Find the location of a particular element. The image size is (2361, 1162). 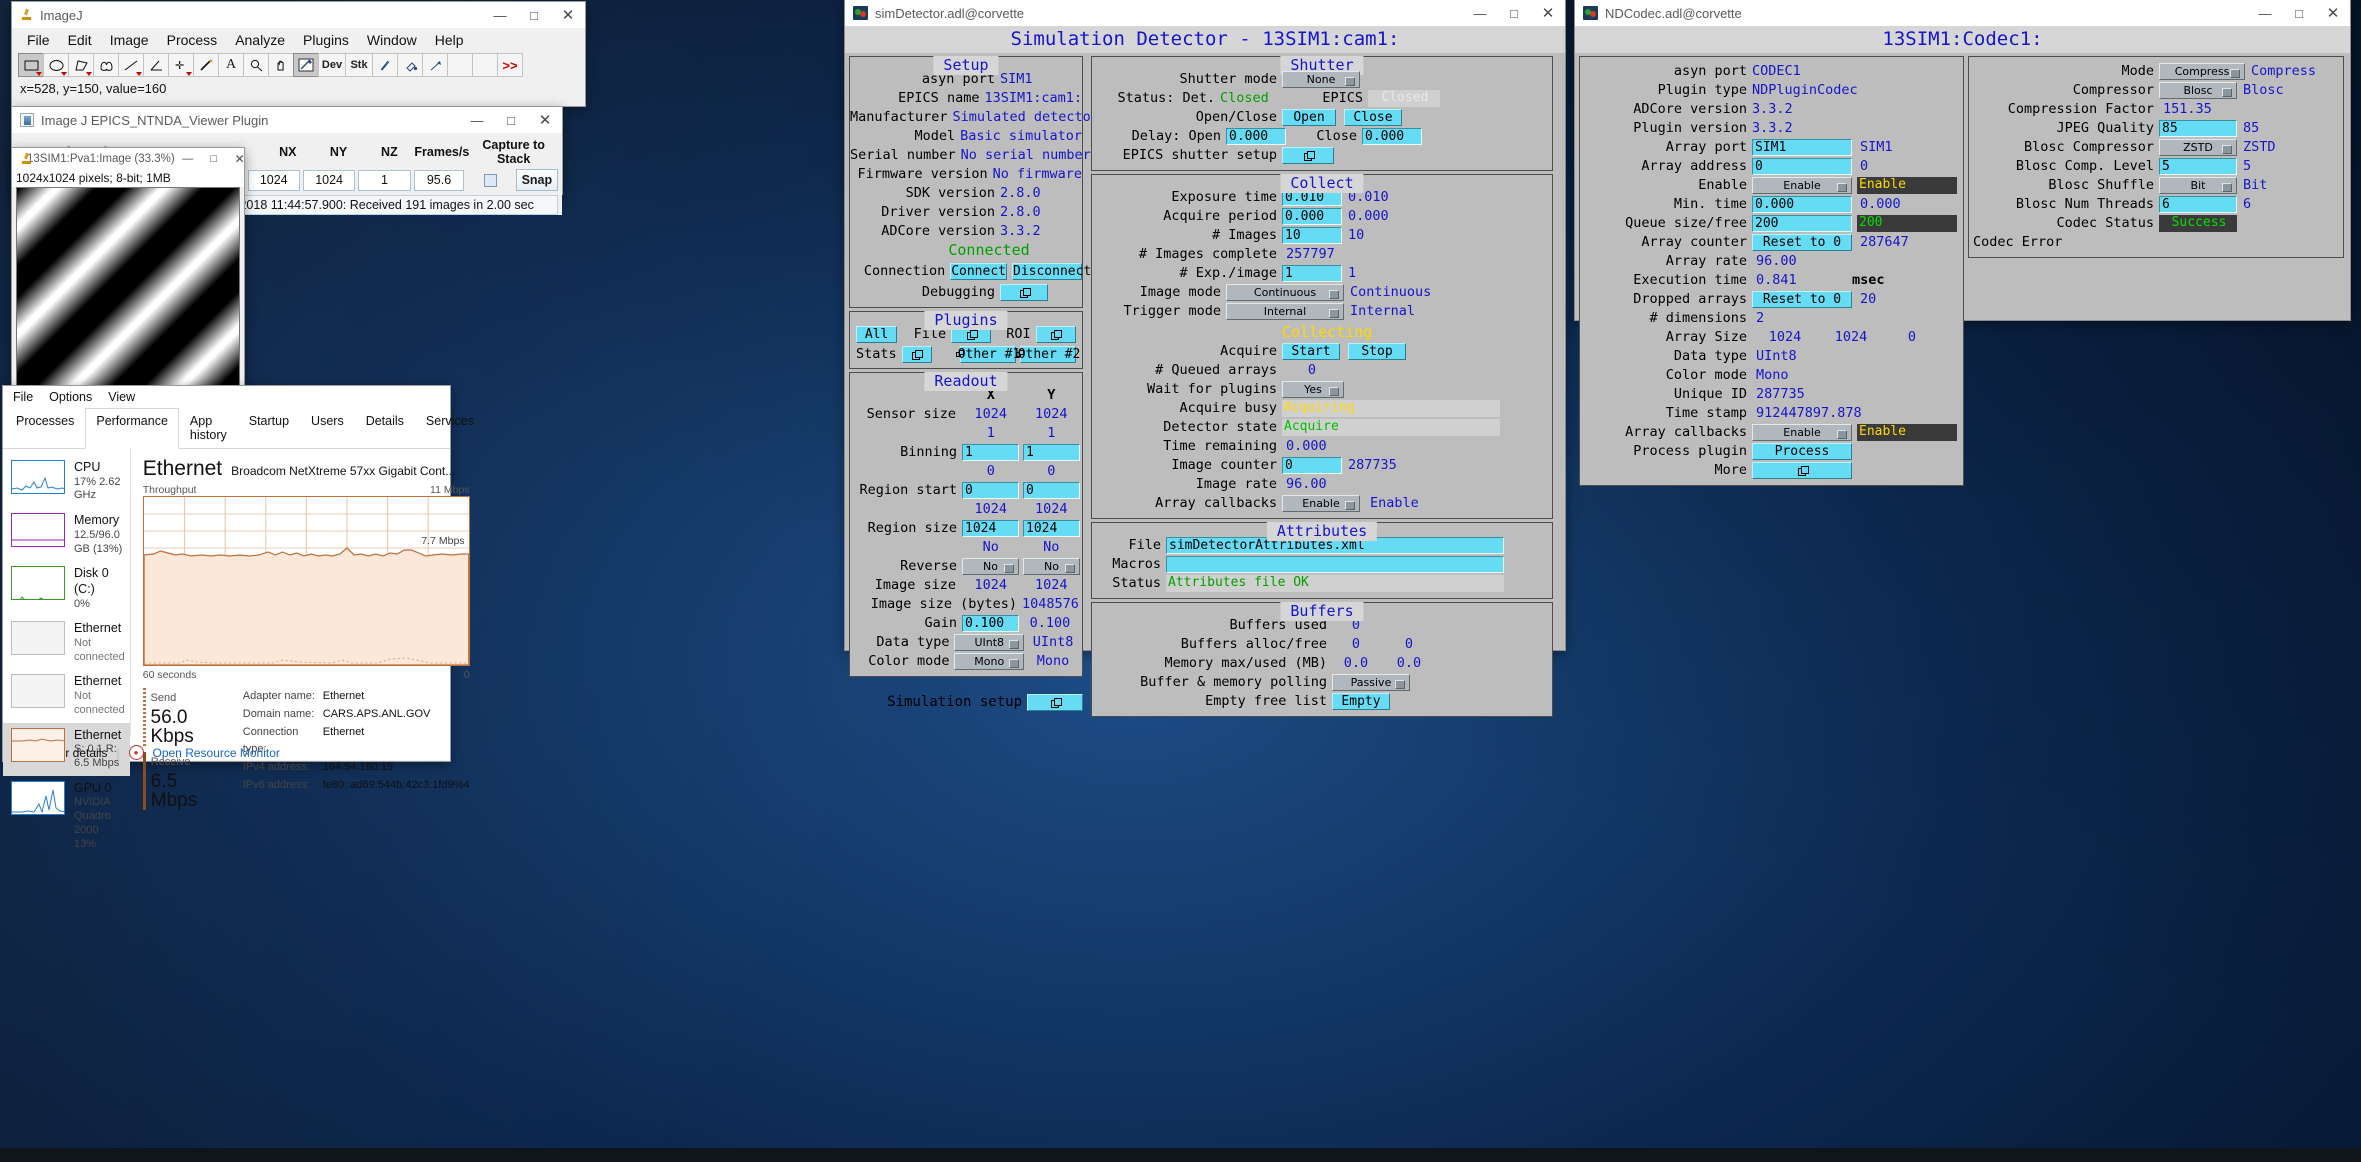

trigger-mode-menu: Internal is located at coordinates (1285, 311).